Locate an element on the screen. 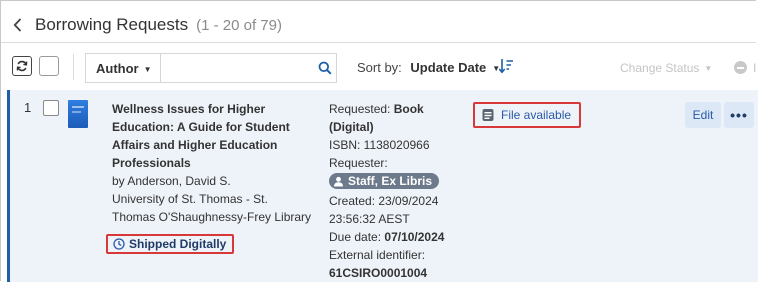 Image resolution: width=758 pixels, height=282 pixels. results-count: (1 - 20 of 79) is located at coordinates (239, 25).